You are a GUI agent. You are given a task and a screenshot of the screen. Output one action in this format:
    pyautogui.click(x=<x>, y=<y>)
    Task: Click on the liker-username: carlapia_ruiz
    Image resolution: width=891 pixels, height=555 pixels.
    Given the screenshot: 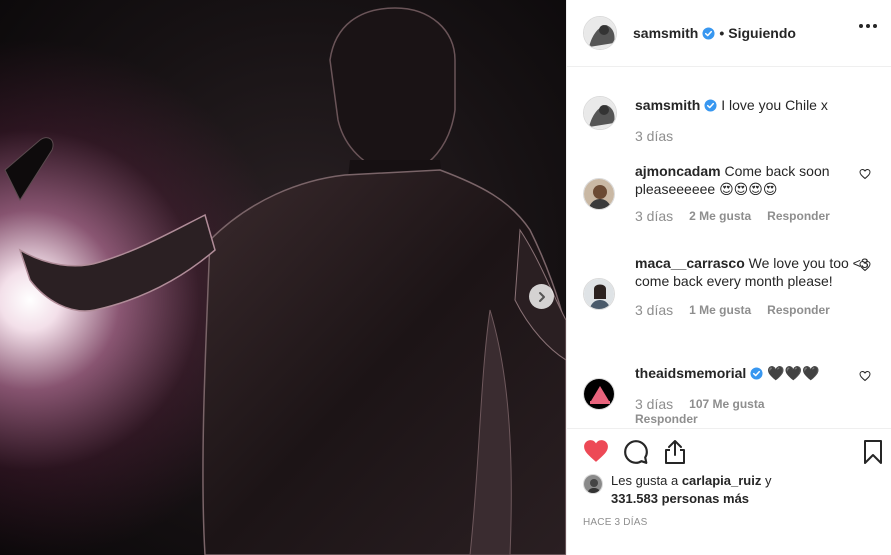 What is the action you would take?
    pyautogui.click(x=722, y=480)
    